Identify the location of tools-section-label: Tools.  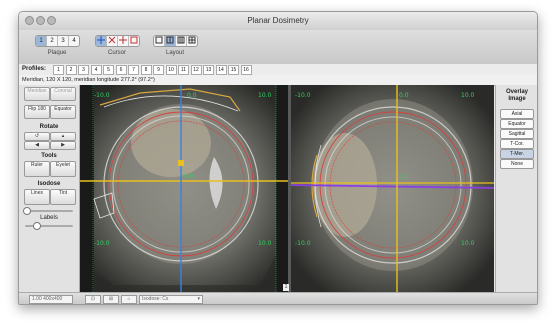
(49, 156).